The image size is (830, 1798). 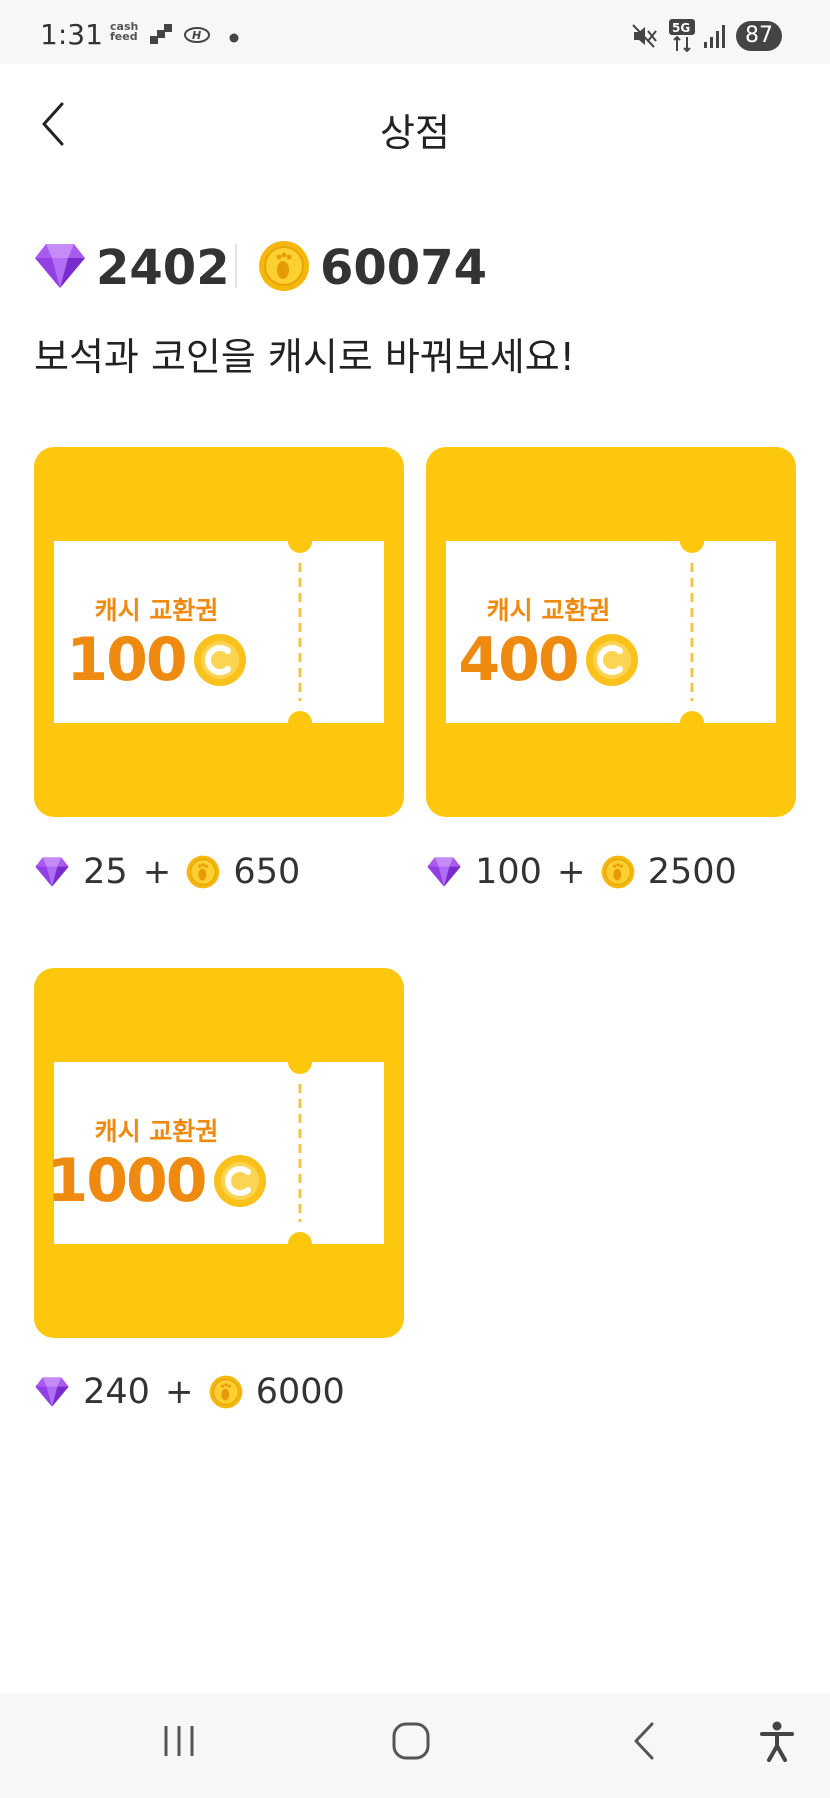 What do you see at coordinates (777, 1741) in the screenshot?
I see `accessibility-icon` at bounding box center [777, 1741].